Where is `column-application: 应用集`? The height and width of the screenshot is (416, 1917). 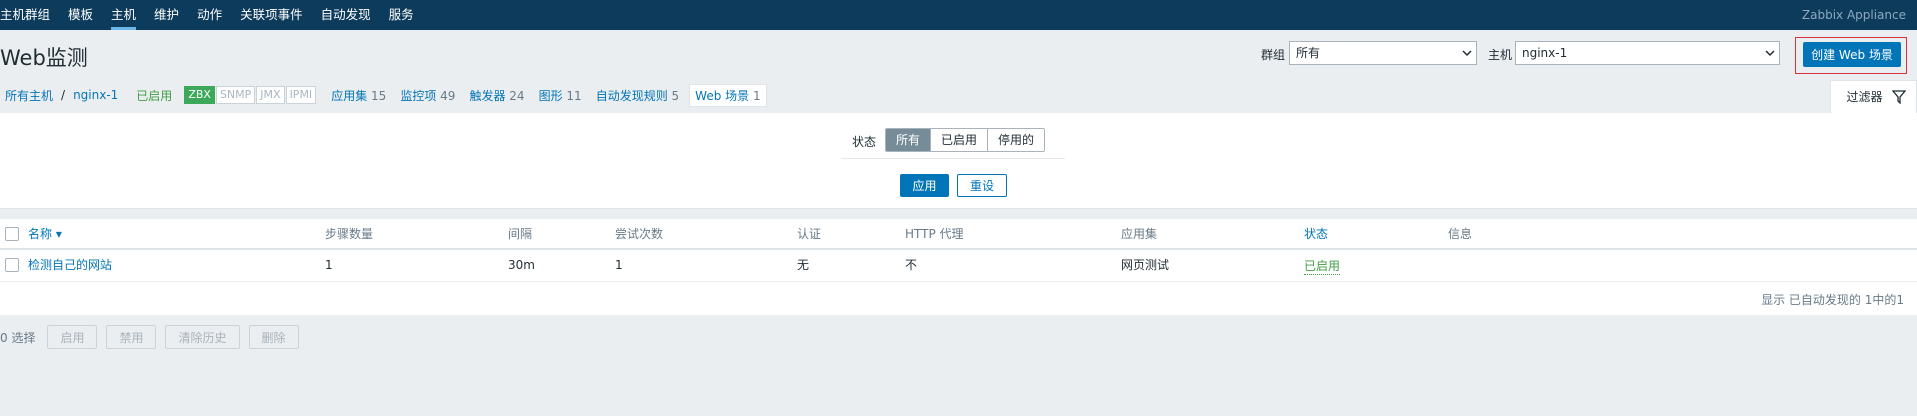
column-application: 应用集 is located at coordinates (1139, 234).